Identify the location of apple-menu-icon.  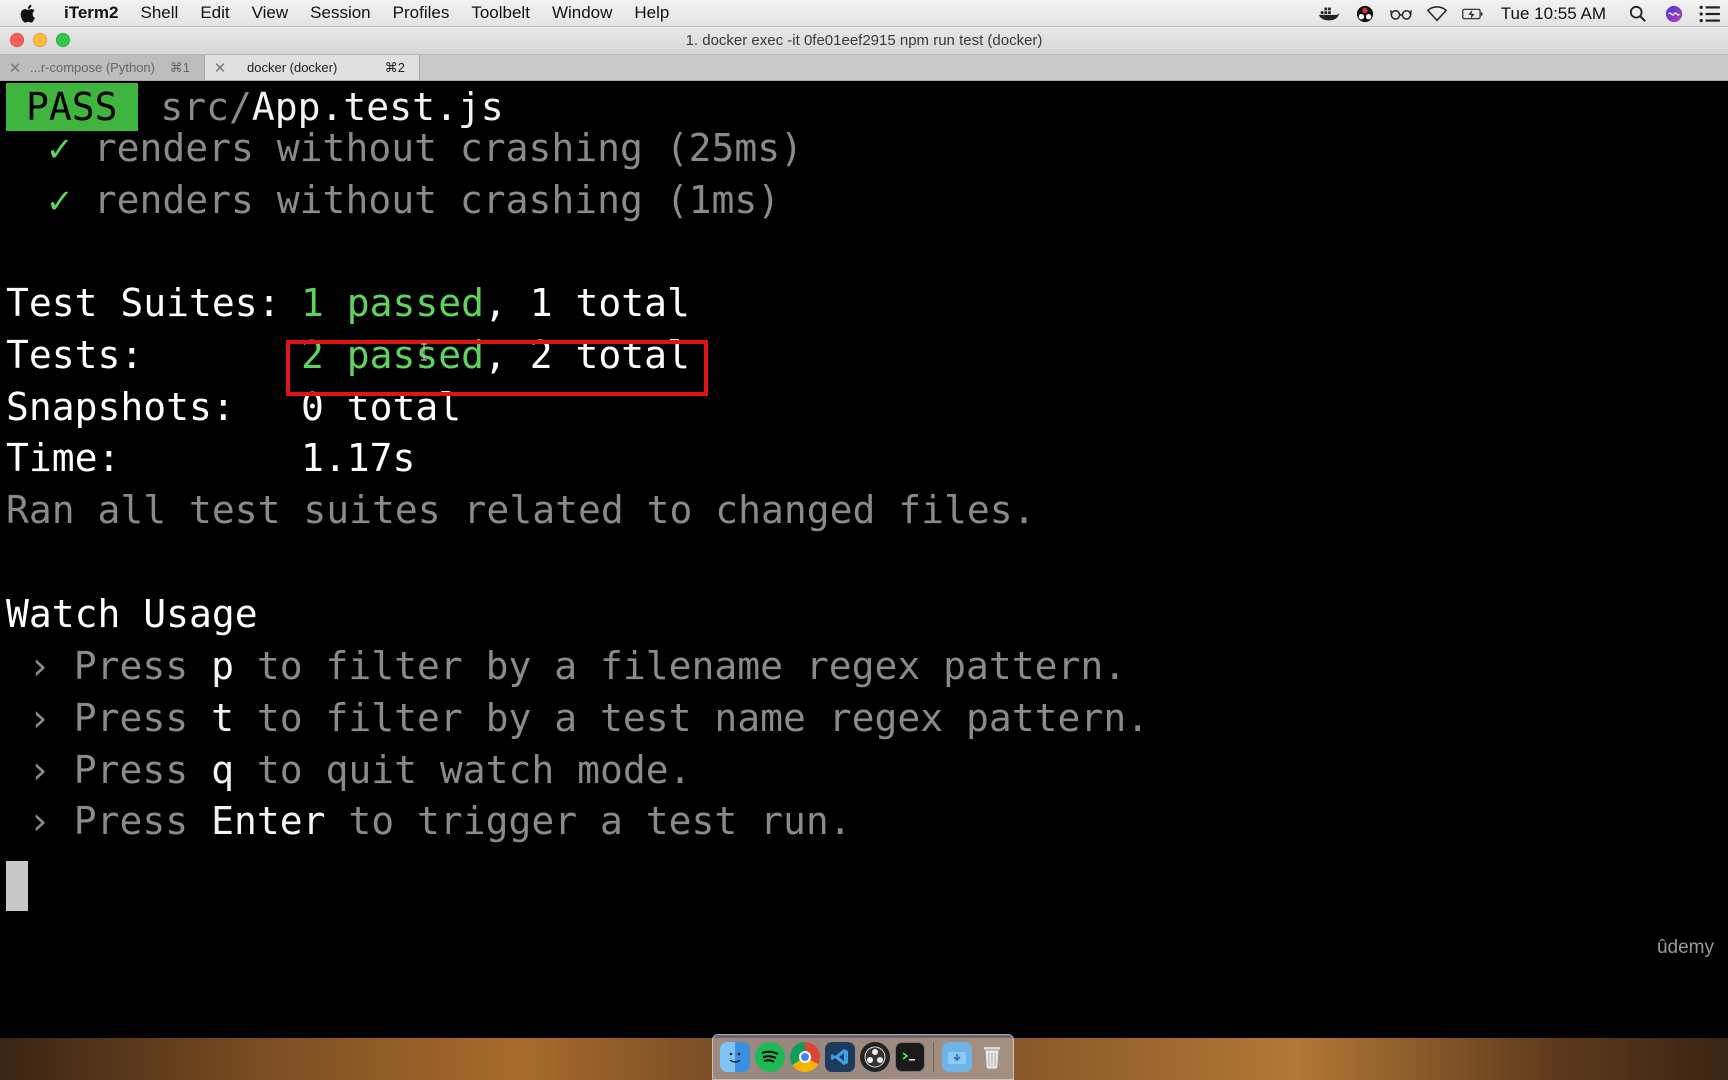
(27, 13).